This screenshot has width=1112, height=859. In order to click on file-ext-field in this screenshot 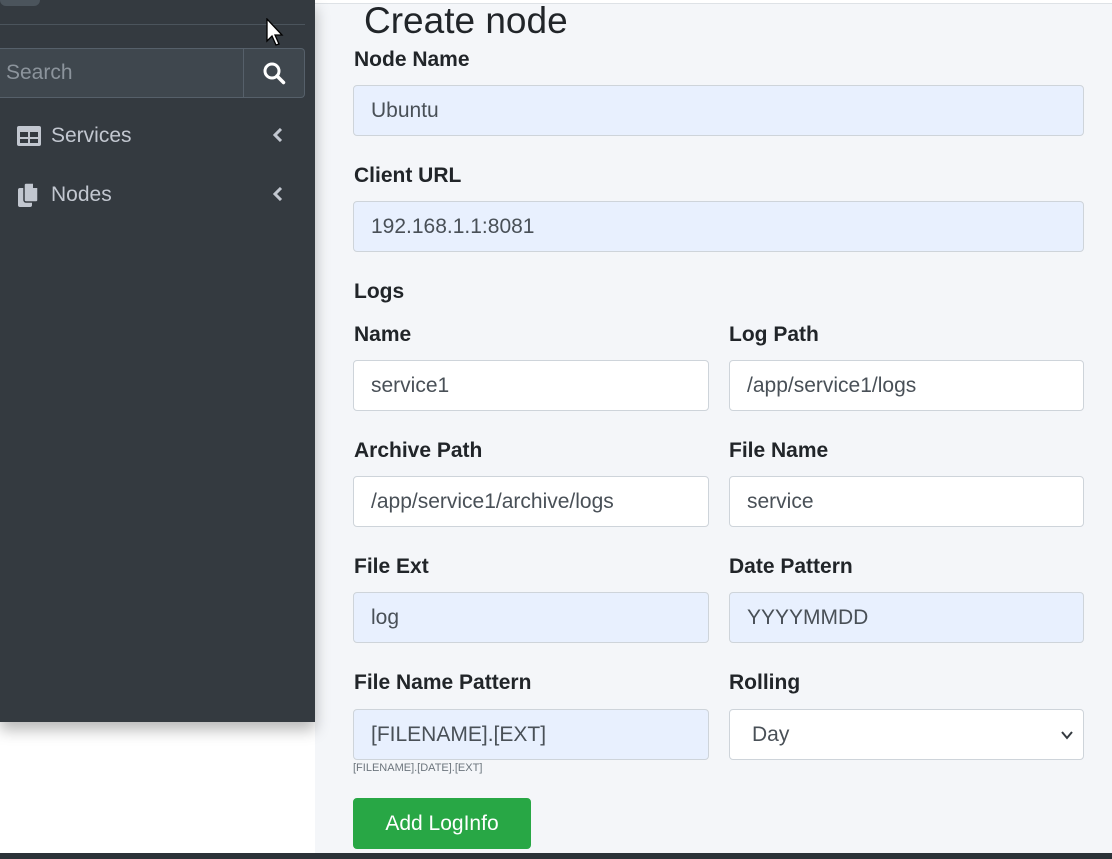, I will do `click(531, 617)`.